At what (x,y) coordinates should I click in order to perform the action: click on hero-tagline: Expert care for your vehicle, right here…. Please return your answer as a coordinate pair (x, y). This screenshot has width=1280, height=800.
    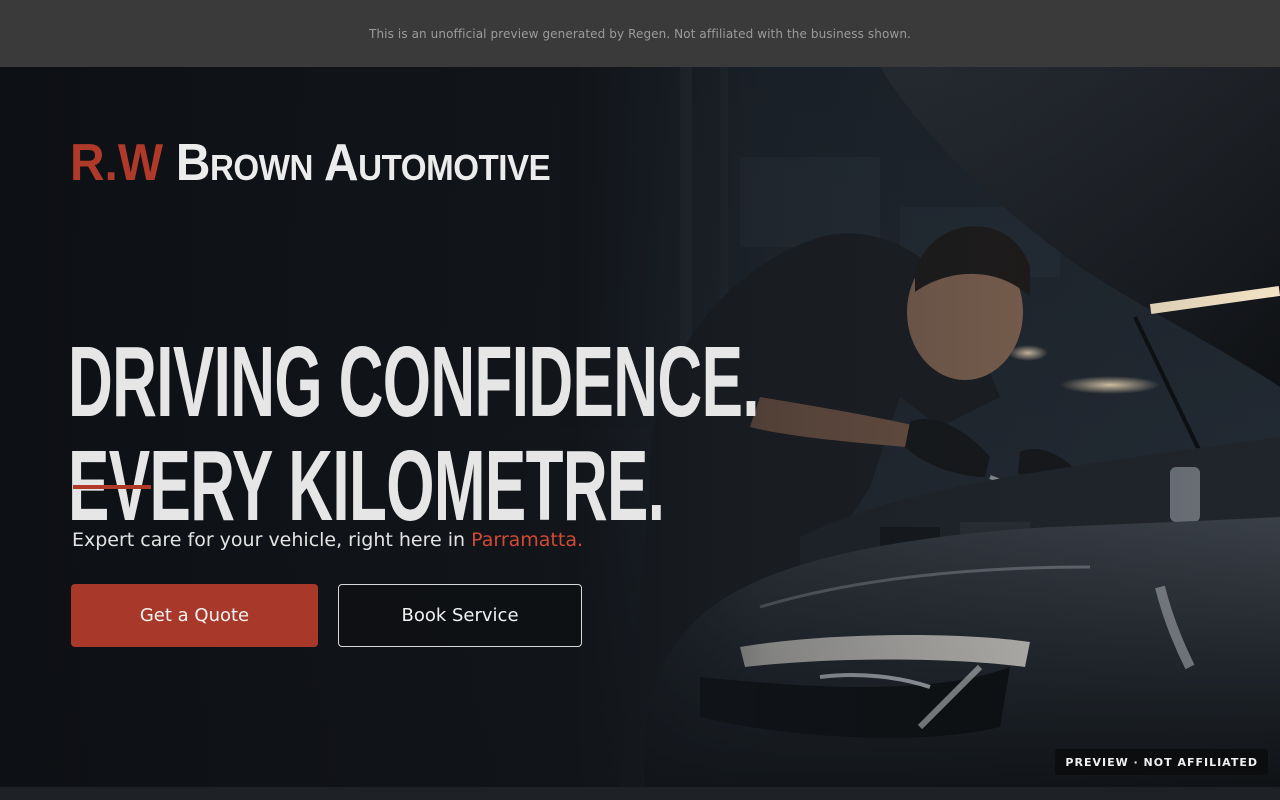
    Looking at the image, I should click on (327, 540).